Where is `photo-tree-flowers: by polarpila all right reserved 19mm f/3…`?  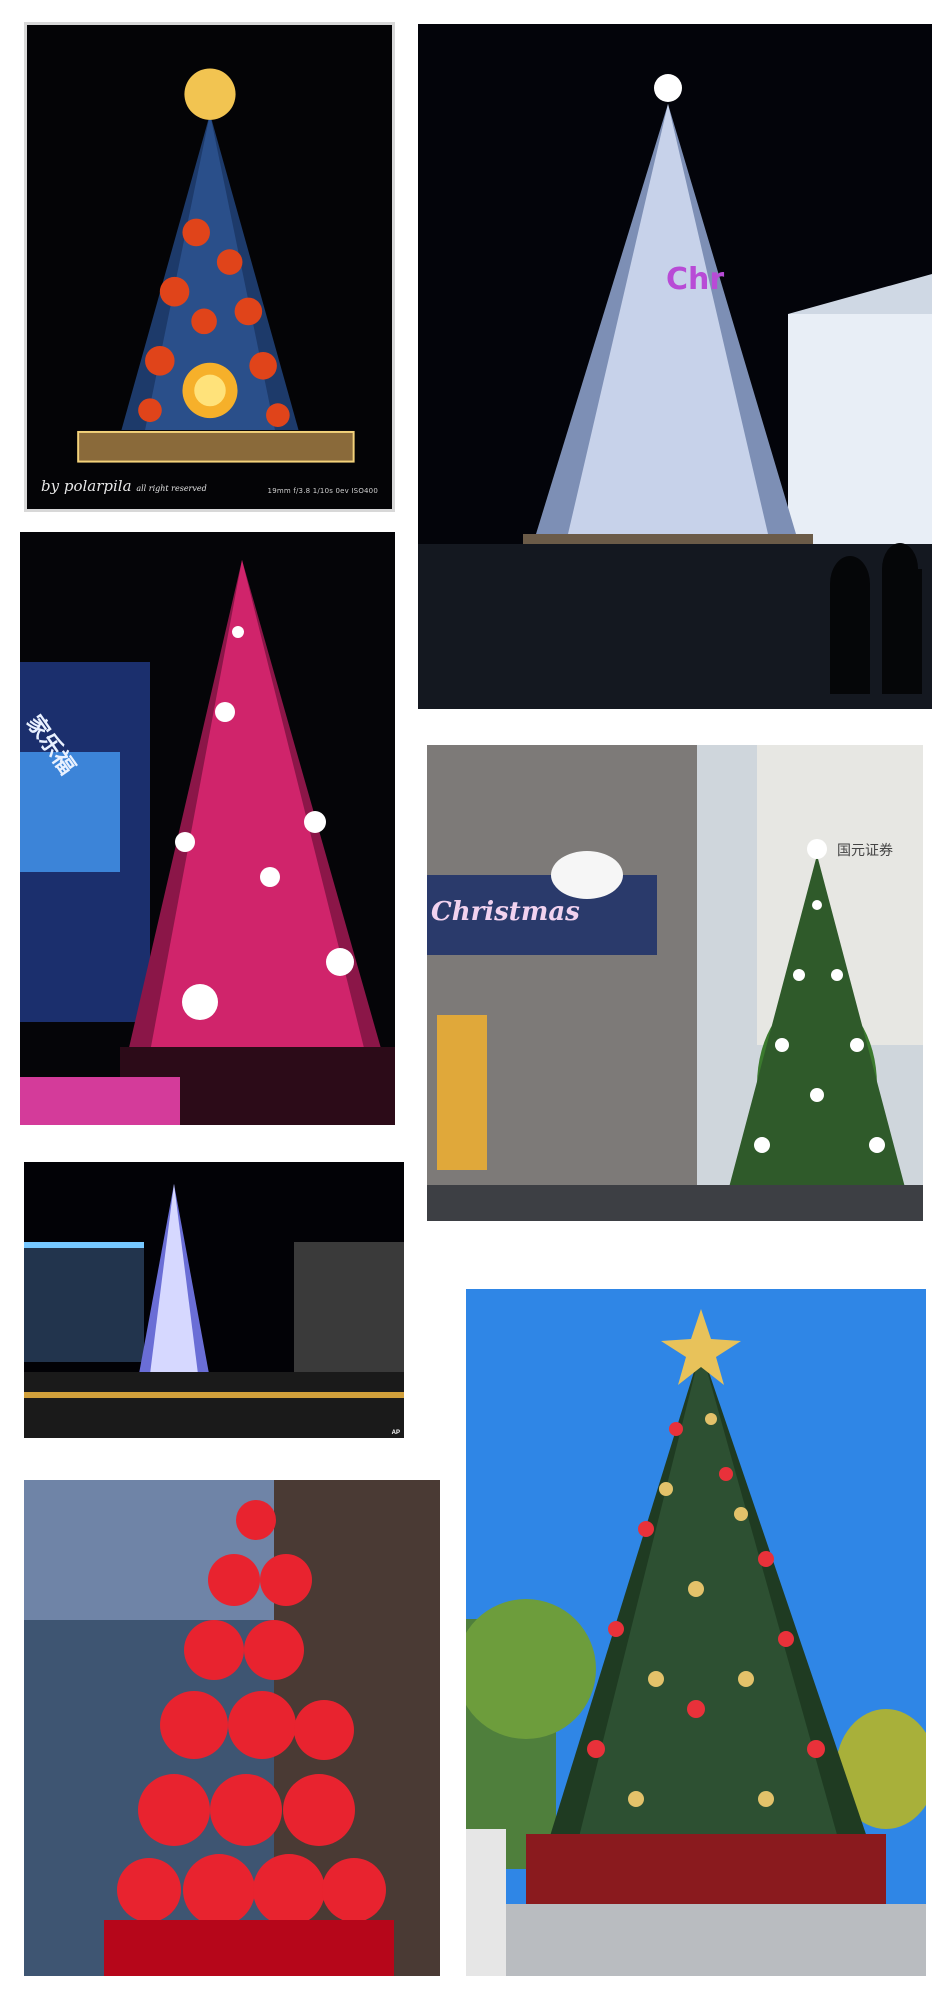 photo-tree-flowers: by polarpila all right reserved 19mm f/3… is located at coordinates (209, 267).